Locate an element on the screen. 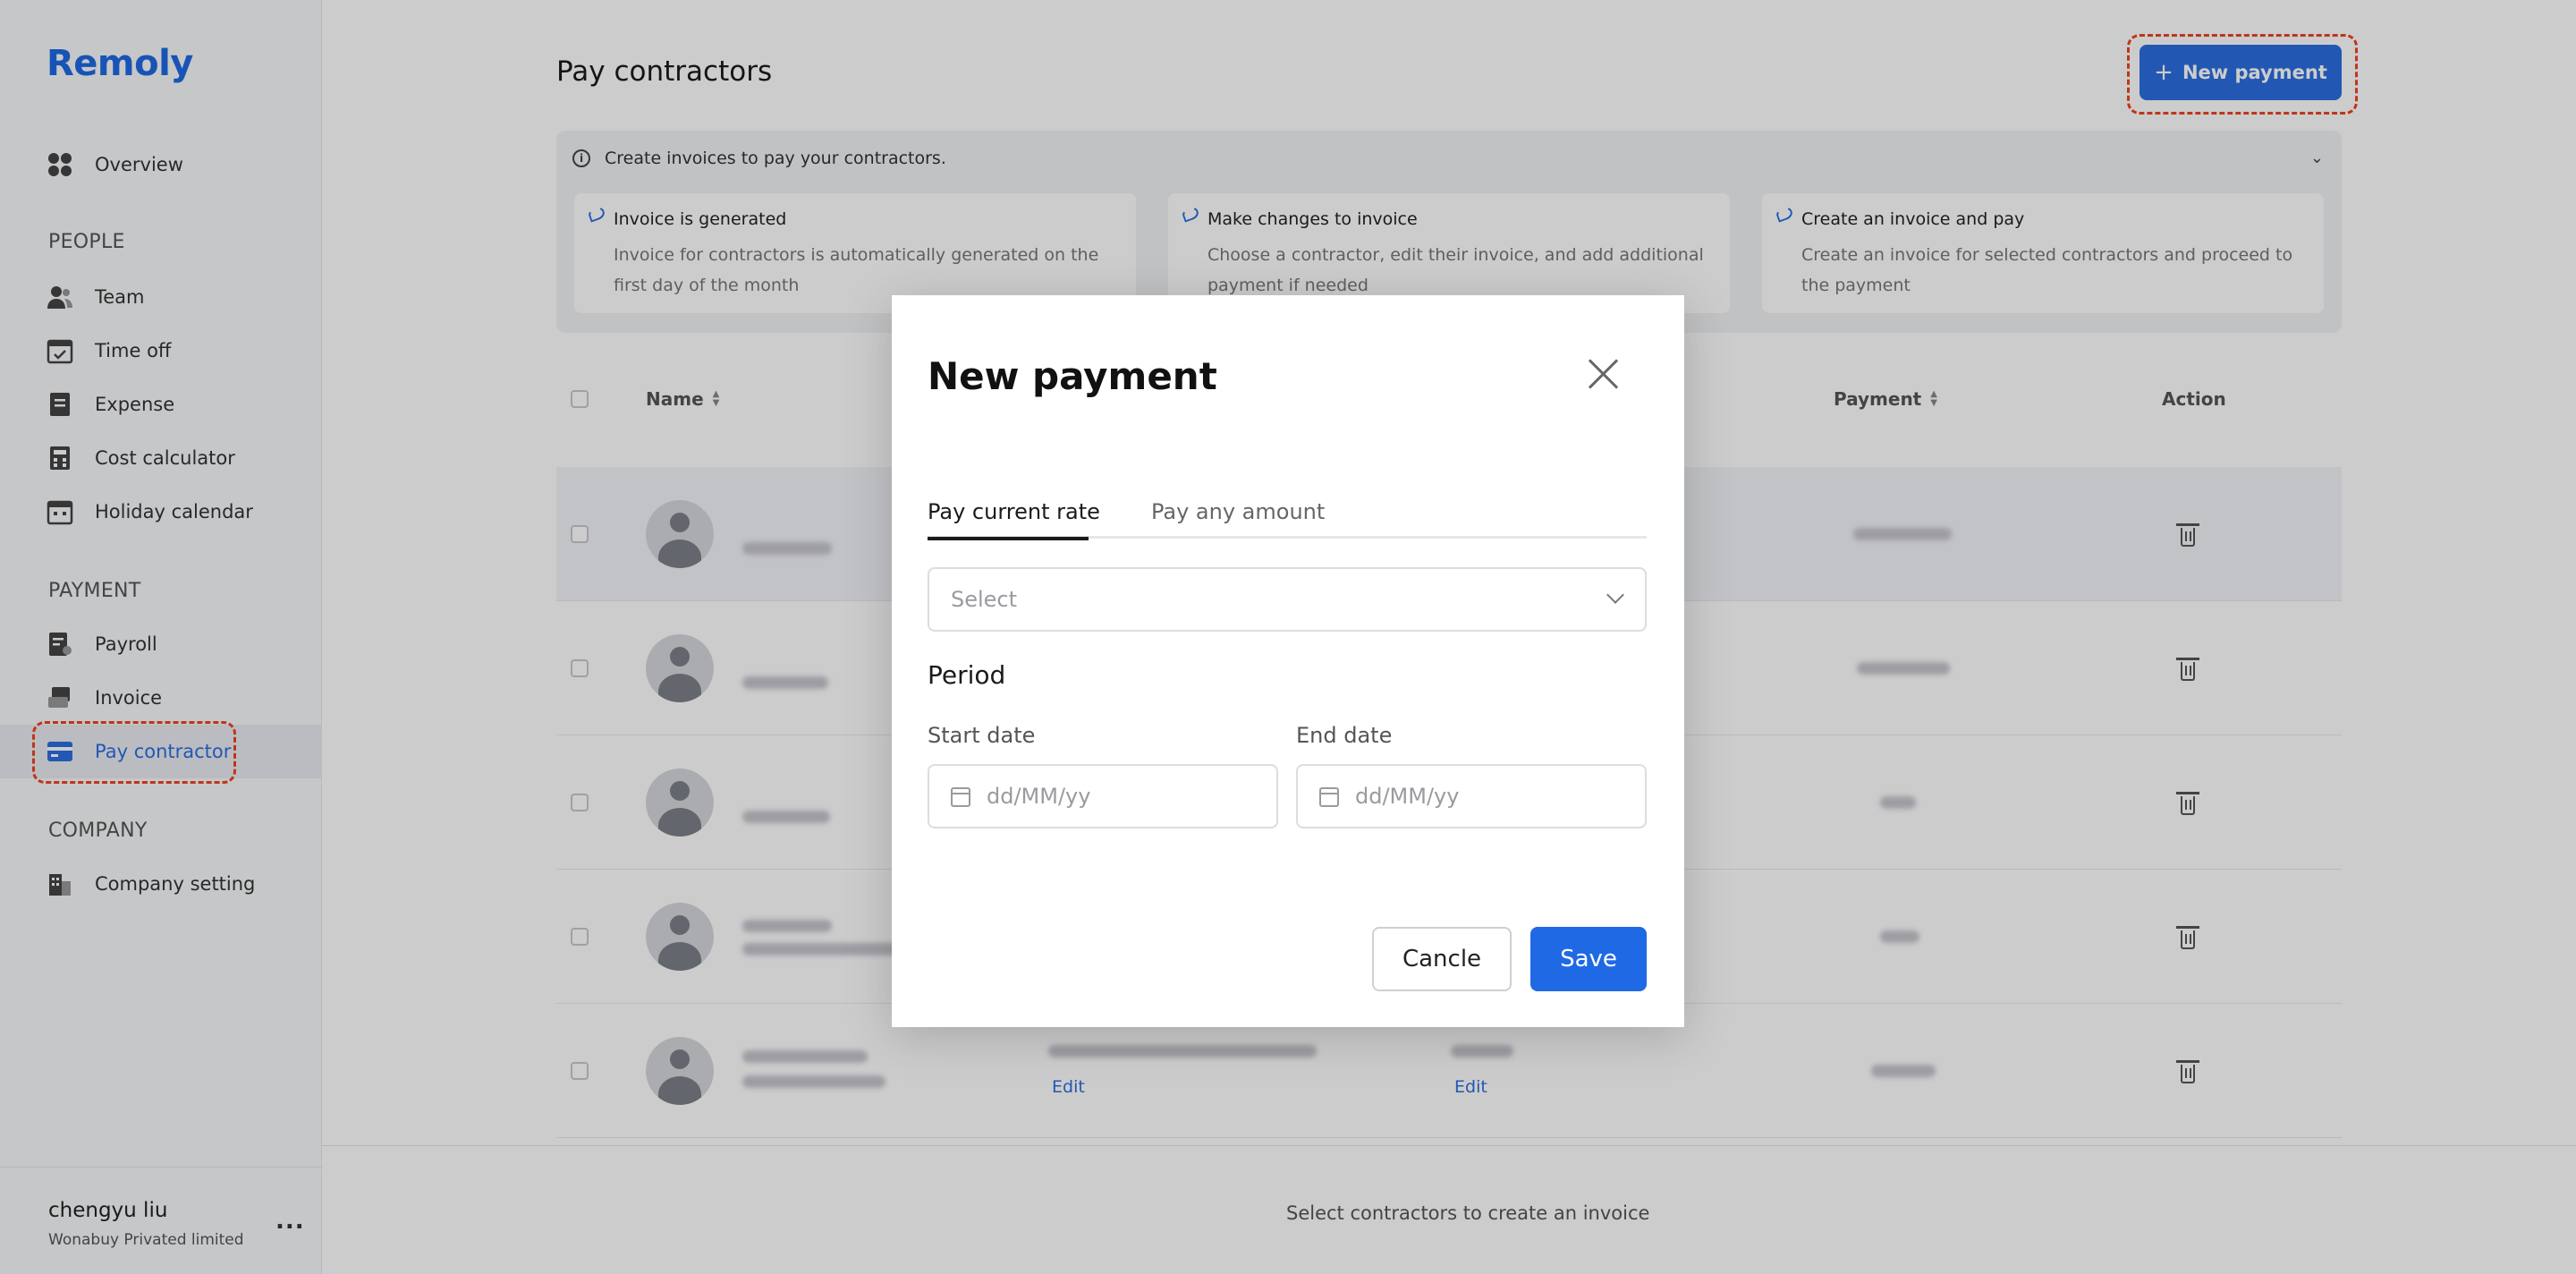  tab-pay-current-rate: Pay current rate is located at coordinates (1014, 511).